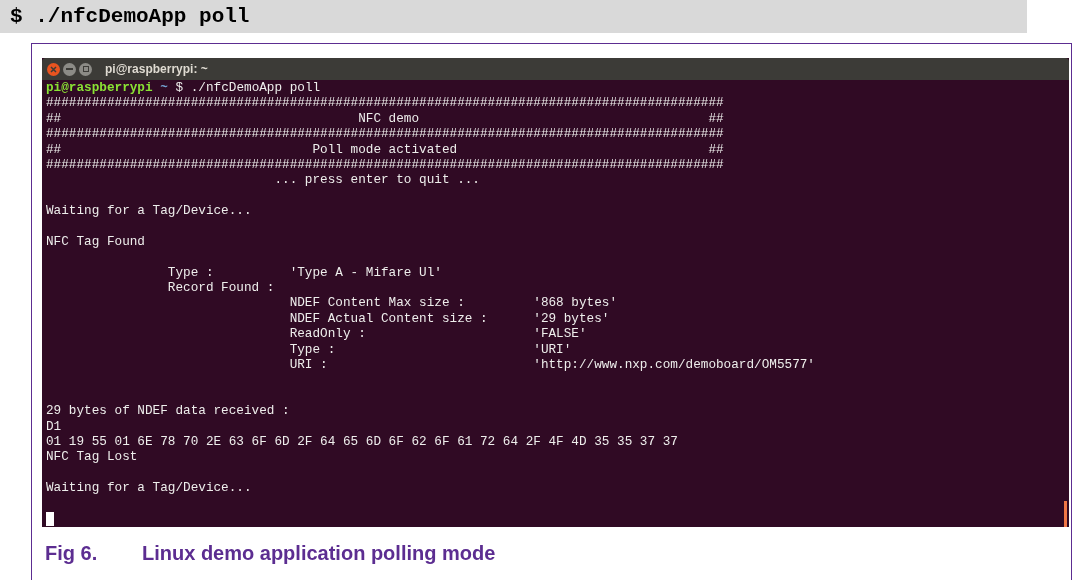  I want to click on prompt-line: pi@raspberrypi ~ $ ./nfcDemoApp poll, so click(183, 88).